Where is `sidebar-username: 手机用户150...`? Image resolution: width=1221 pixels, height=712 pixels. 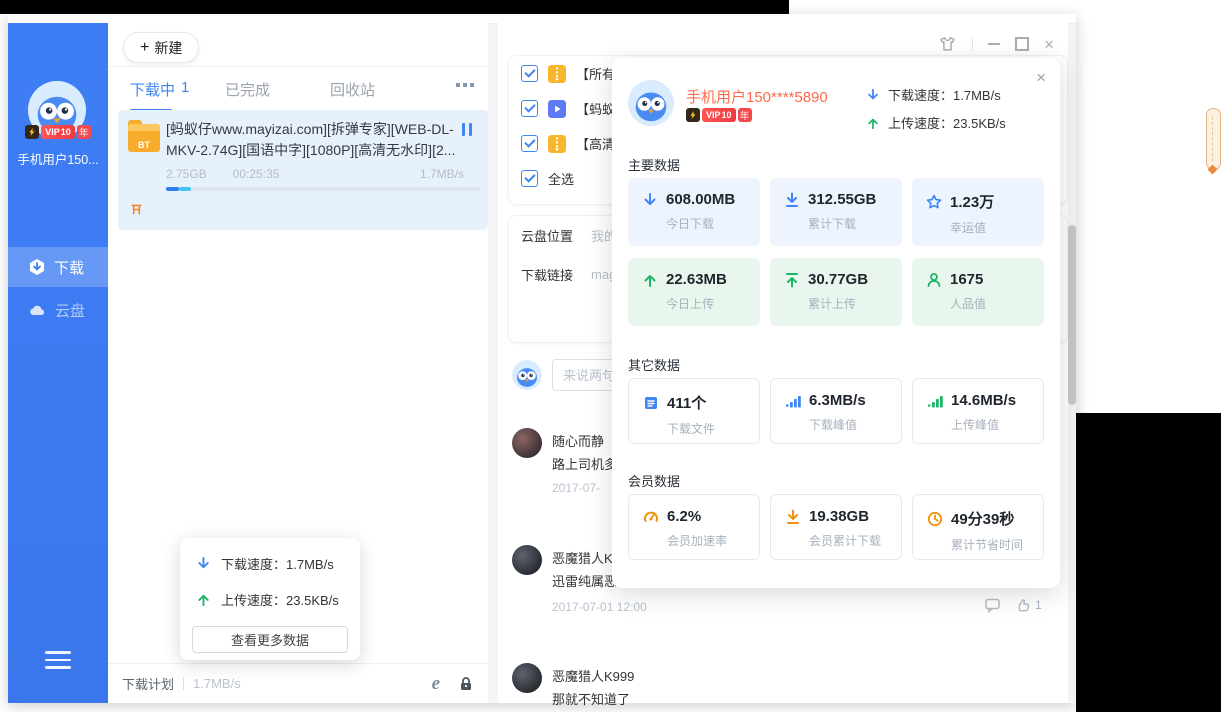 sidebar-username: 手机用户150... is located at coordinates (58, 160).